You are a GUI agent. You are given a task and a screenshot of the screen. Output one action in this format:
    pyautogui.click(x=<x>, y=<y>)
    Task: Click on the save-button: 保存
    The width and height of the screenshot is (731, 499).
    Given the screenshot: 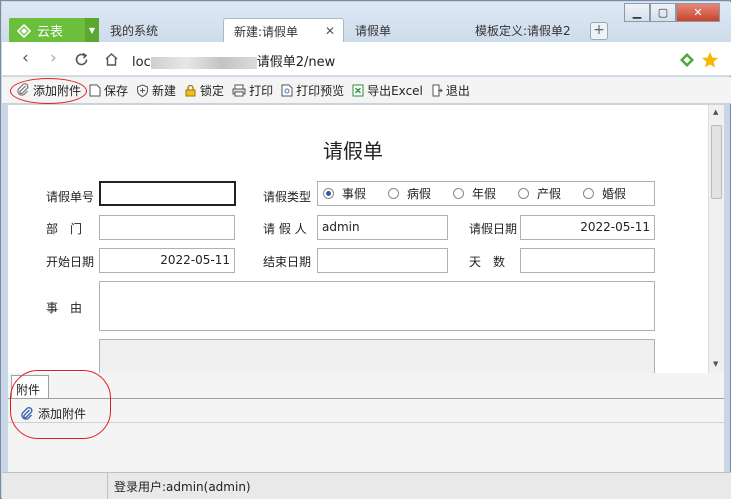 What is the action you would take?
    pyautogui.click(x=108, y=90)
    